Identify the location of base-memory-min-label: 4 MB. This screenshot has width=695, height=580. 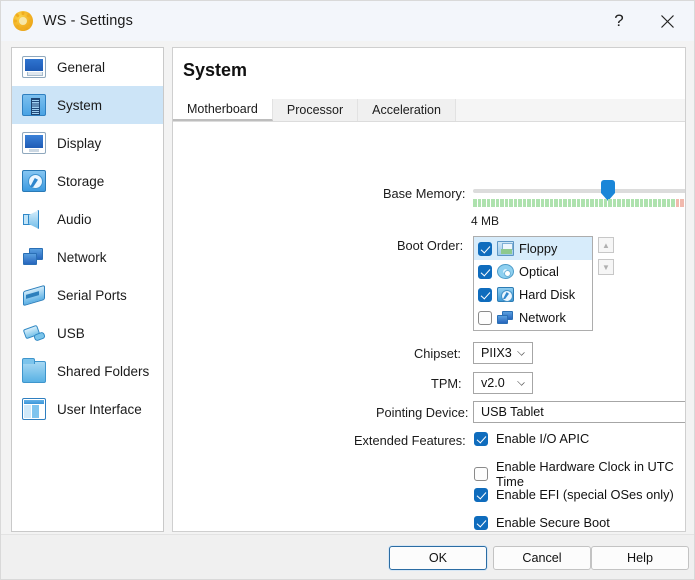
(485, 221).